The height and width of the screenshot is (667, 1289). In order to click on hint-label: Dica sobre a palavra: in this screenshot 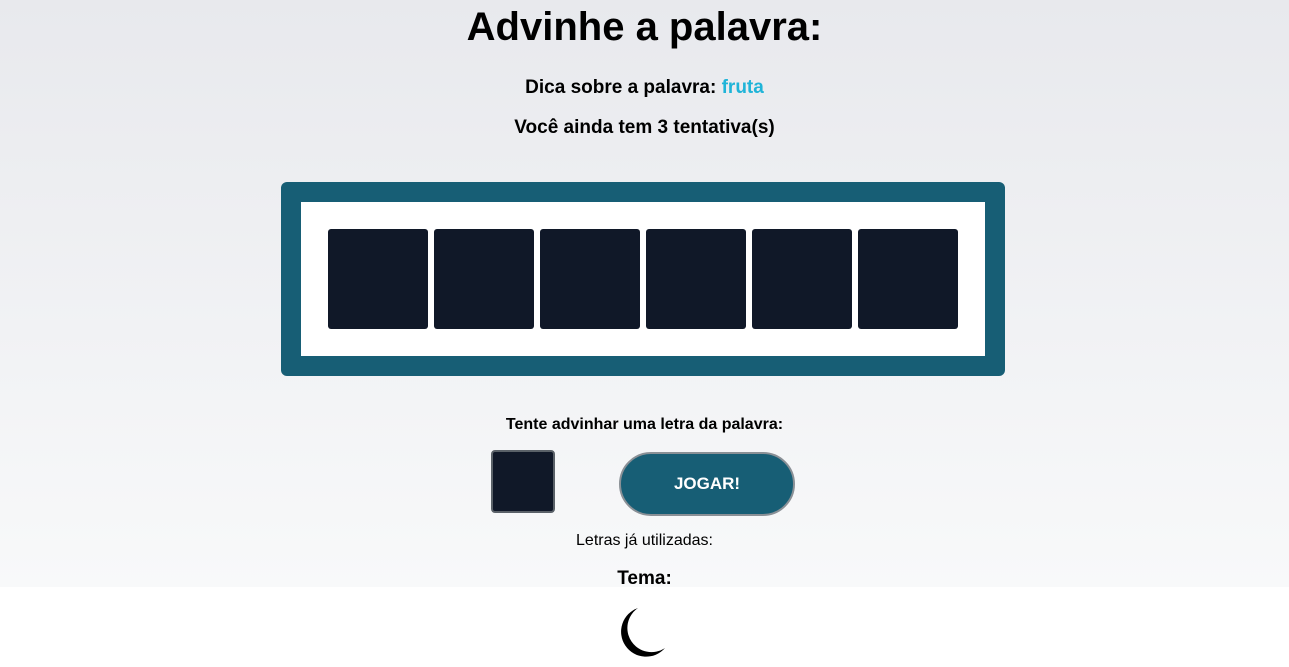, I will do `click(621, 87)`.